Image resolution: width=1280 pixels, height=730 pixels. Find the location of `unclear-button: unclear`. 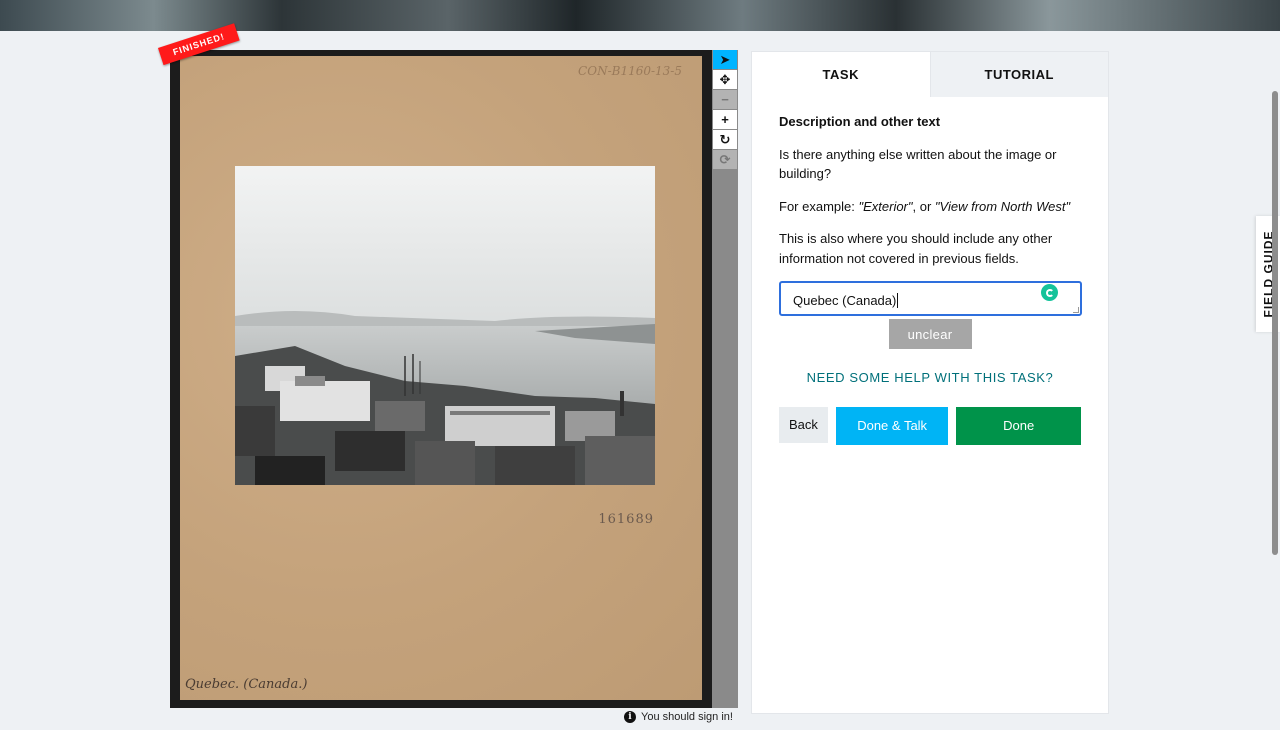

unclear-button: unclear is located at coordinates (930, 334).